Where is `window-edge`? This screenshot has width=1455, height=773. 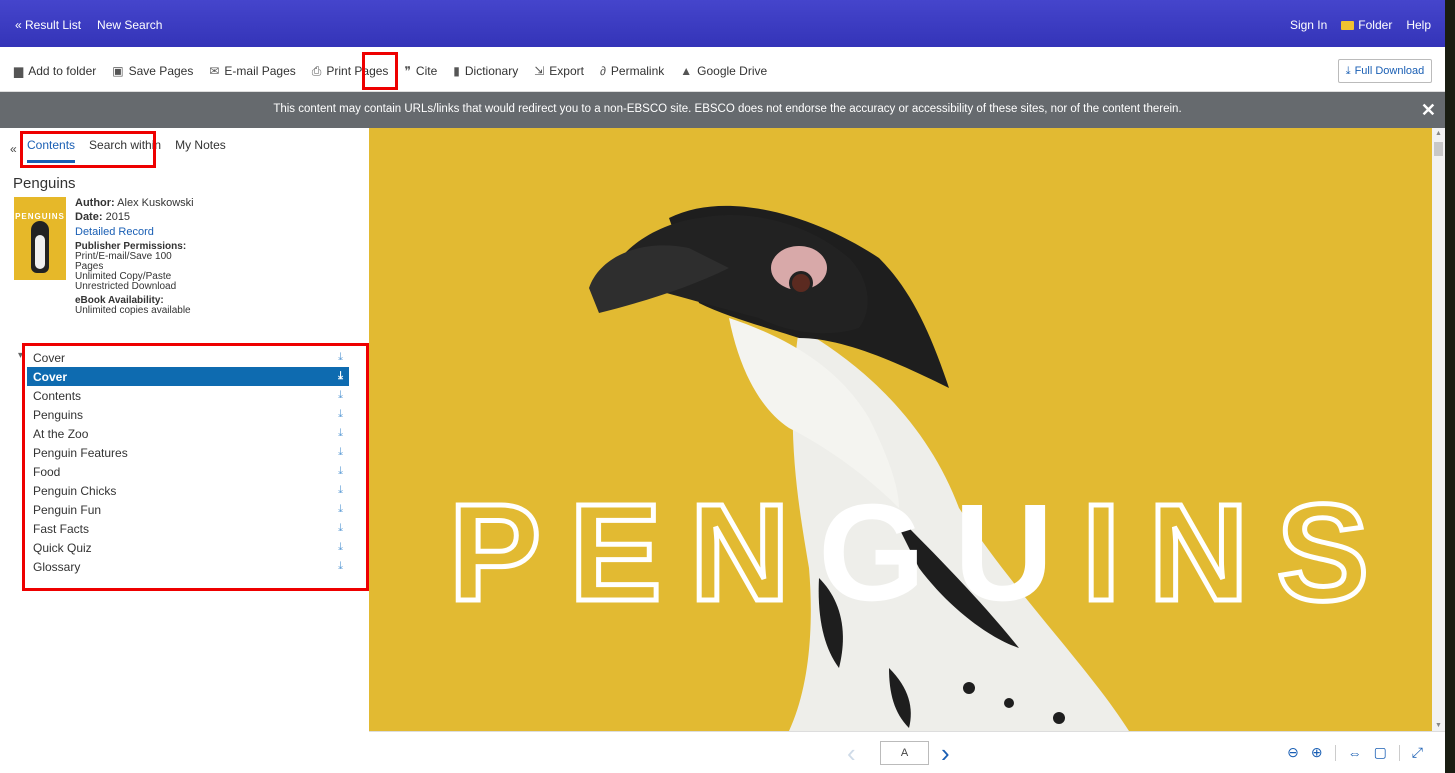
window-edge is located at coordinates (1450, 386).